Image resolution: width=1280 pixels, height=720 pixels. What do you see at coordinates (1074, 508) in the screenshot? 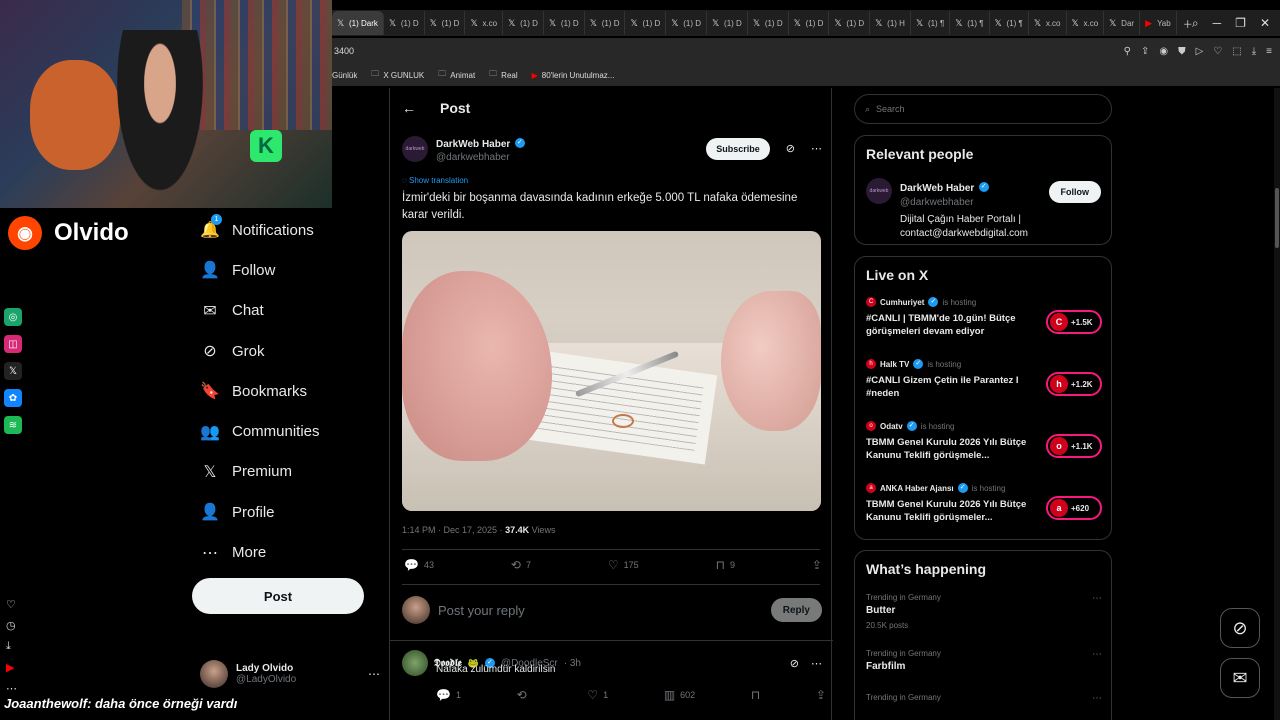
I see `listener-pill: a +620` at bounding box center [1074, 508].